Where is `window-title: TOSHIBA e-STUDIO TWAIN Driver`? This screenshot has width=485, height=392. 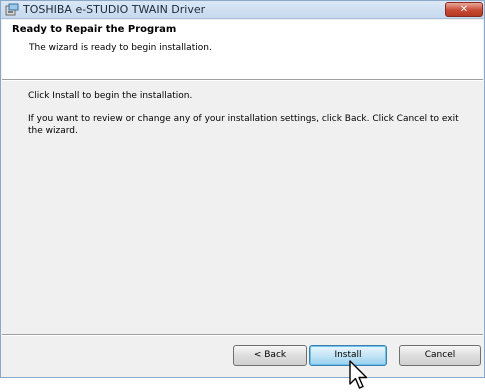 window-title: TOSHIBA e-STUDIO TWAIN Driver is located at coordinates (114, 9).